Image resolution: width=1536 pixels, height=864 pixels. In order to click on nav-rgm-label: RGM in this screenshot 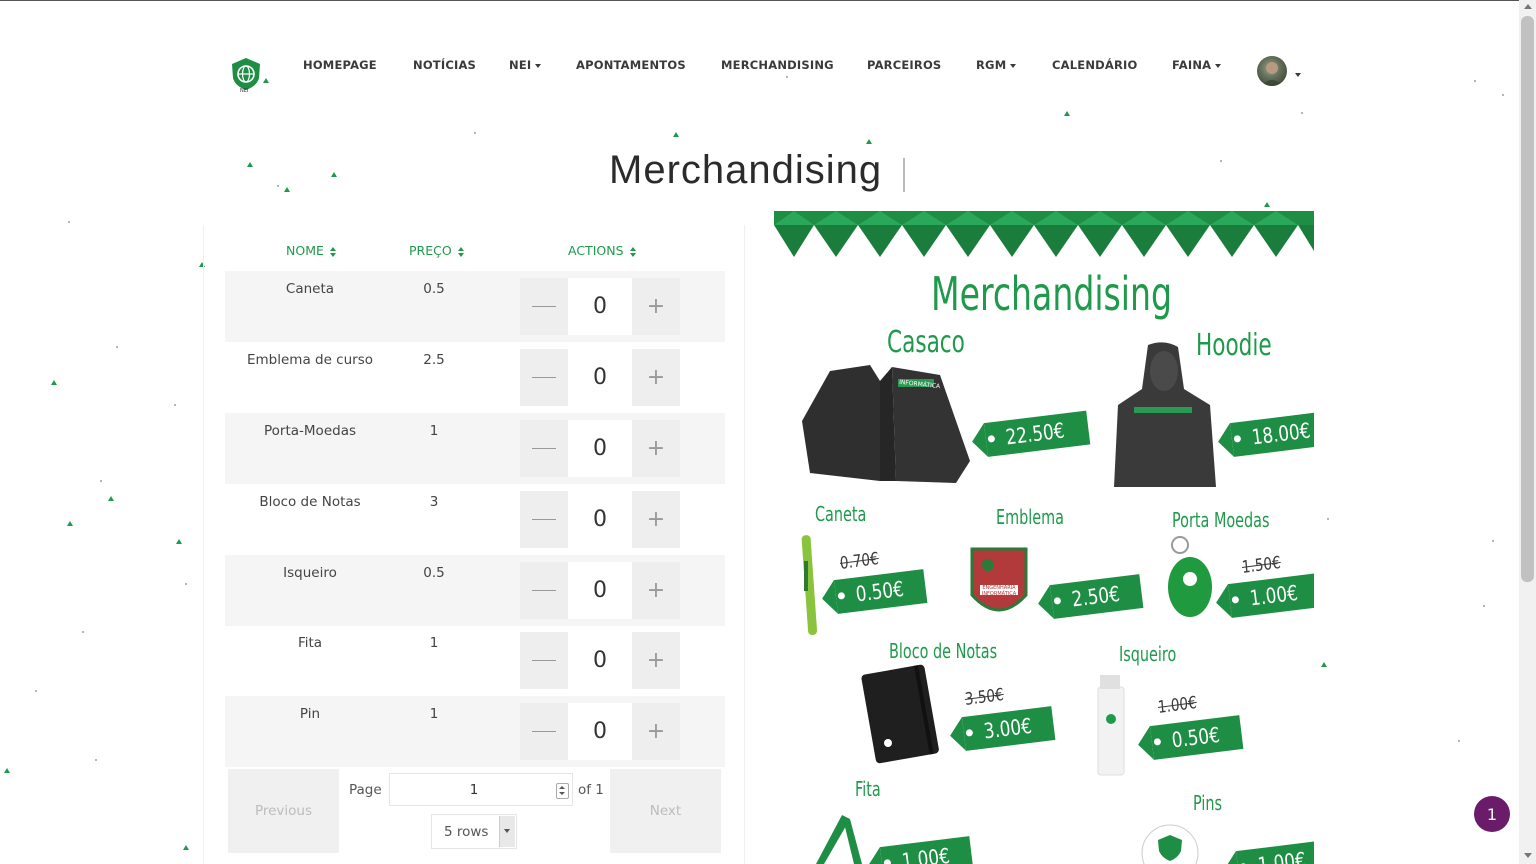, I will do `click(991, 65)`.